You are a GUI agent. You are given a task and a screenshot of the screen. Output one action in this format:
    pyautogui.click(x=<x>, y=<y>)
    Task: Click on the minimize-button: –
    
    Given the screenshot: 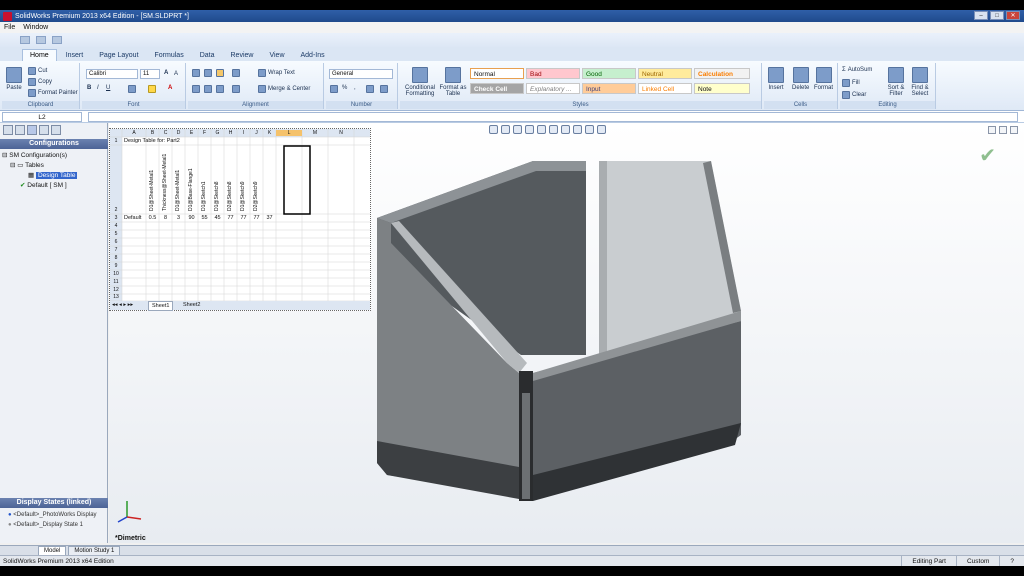 What is the action you would take?
    pyautogui.click(x=981, y=15)
    